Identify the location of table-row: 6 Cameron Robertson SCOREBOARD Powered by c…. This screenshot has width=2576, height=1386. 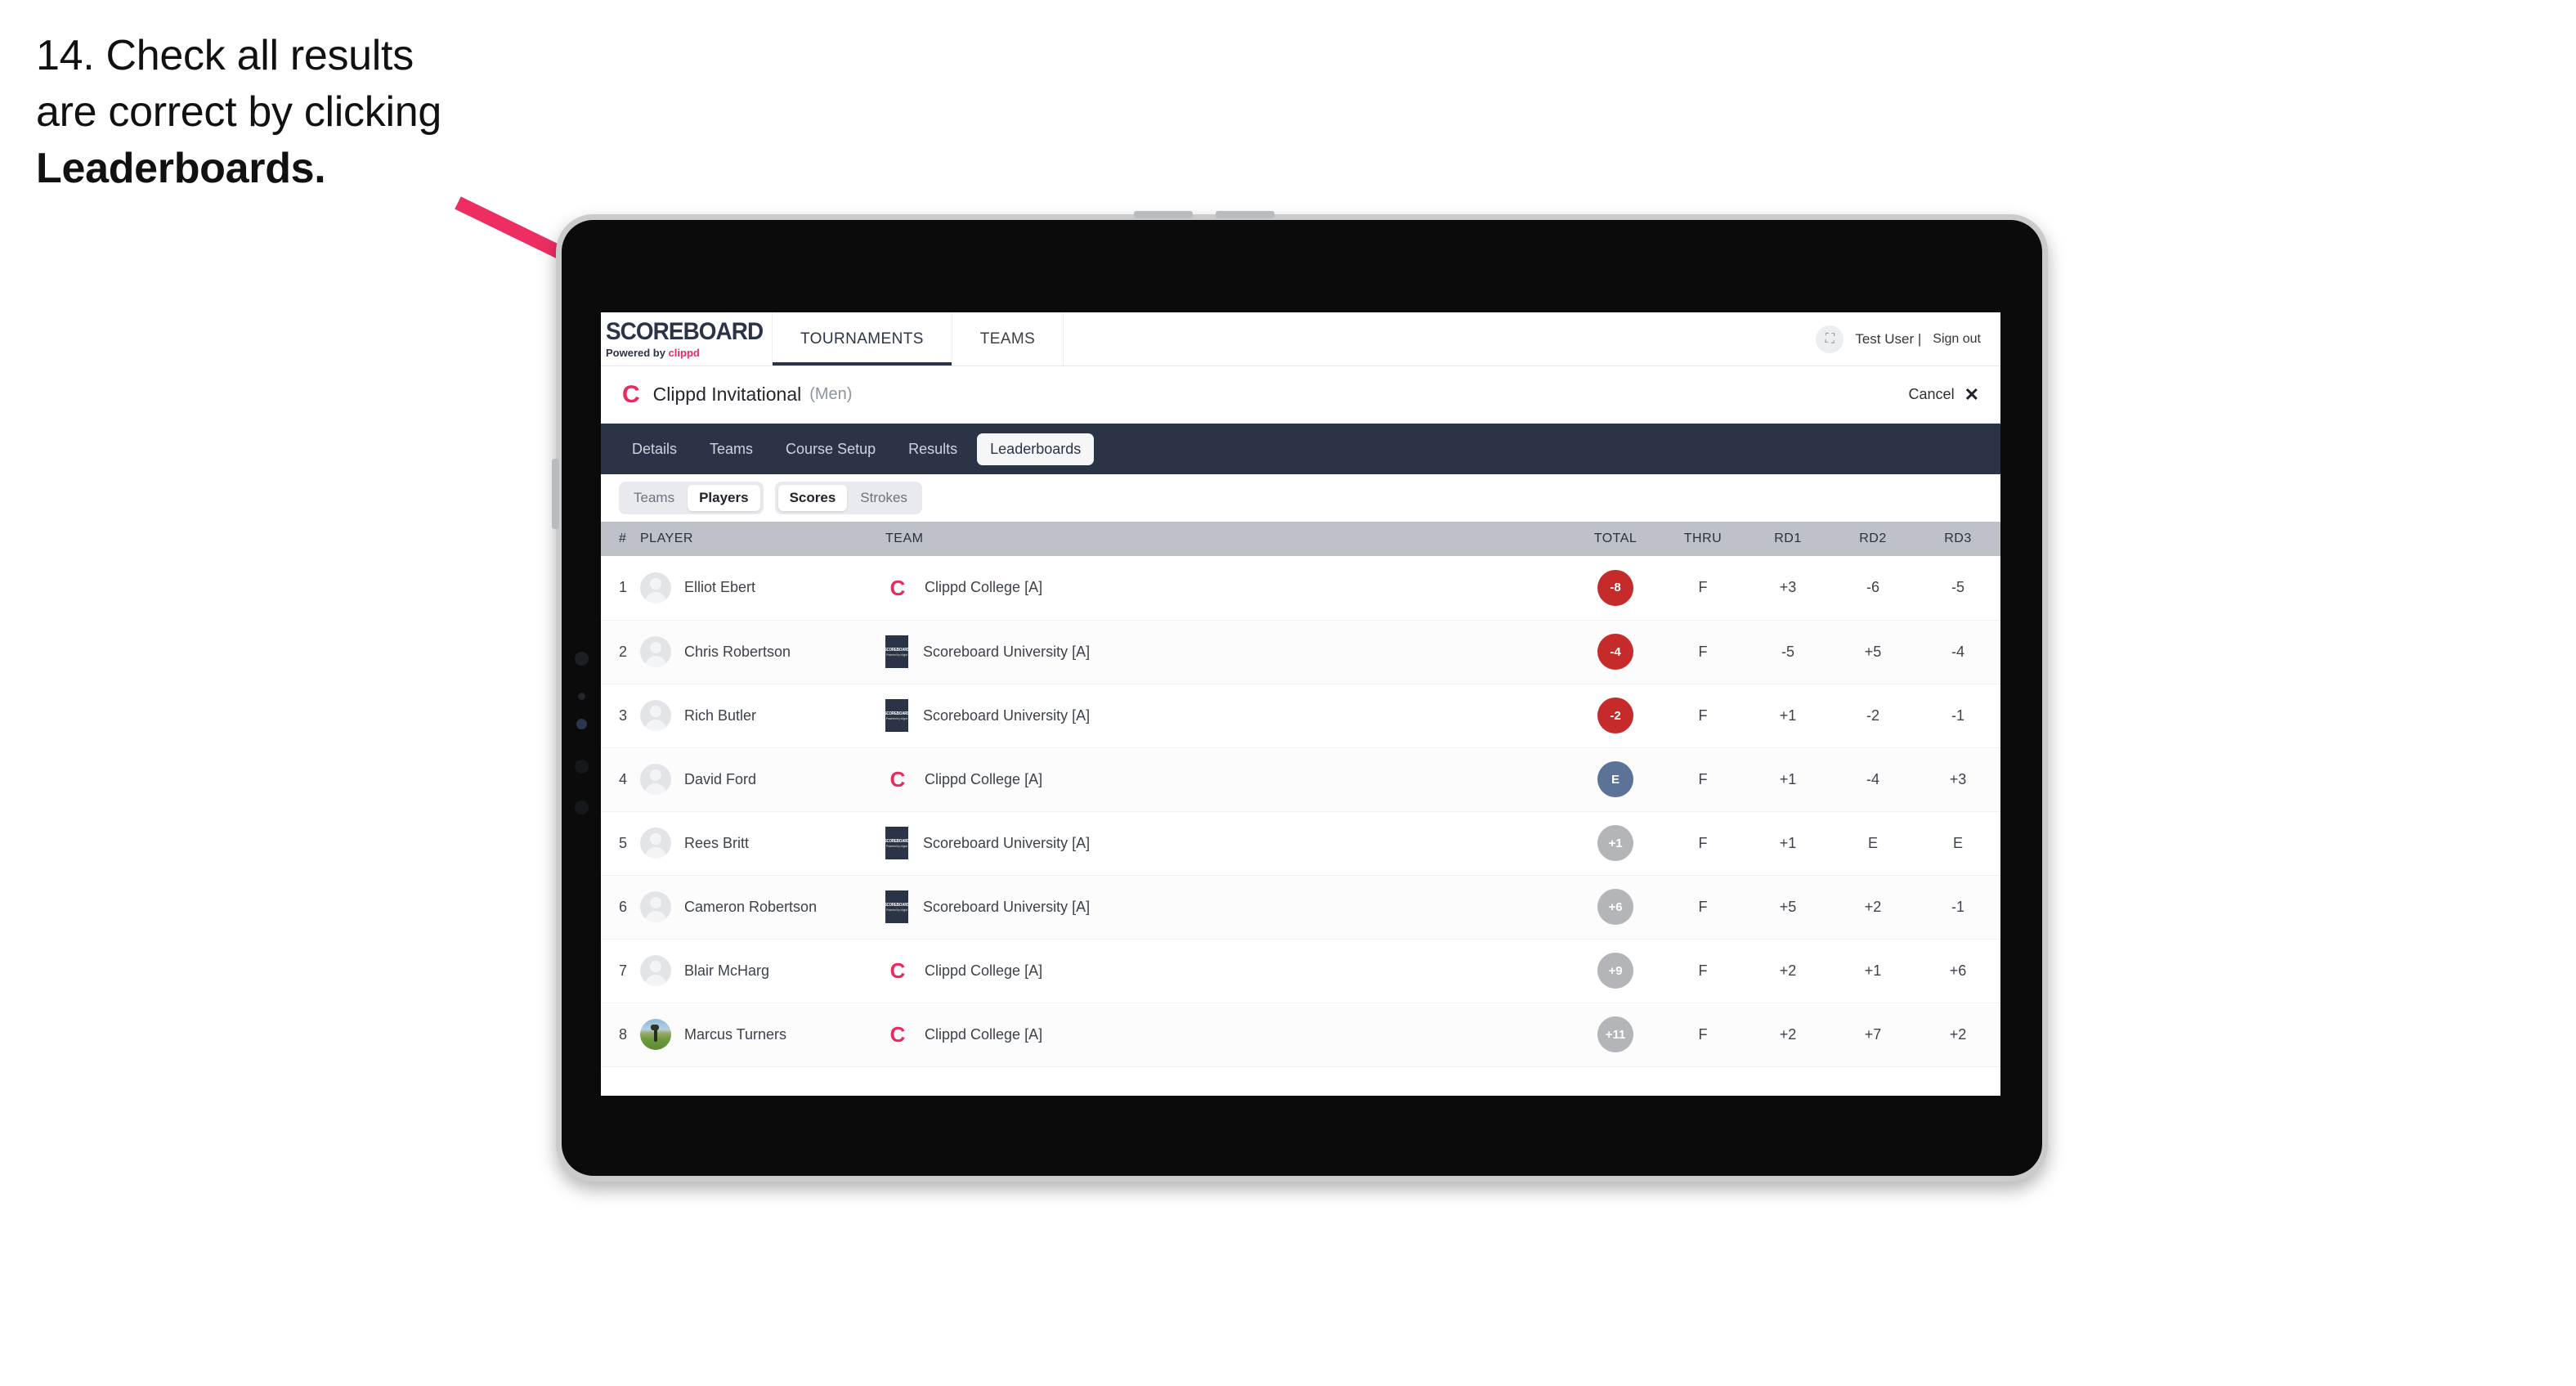
(1300, 907).